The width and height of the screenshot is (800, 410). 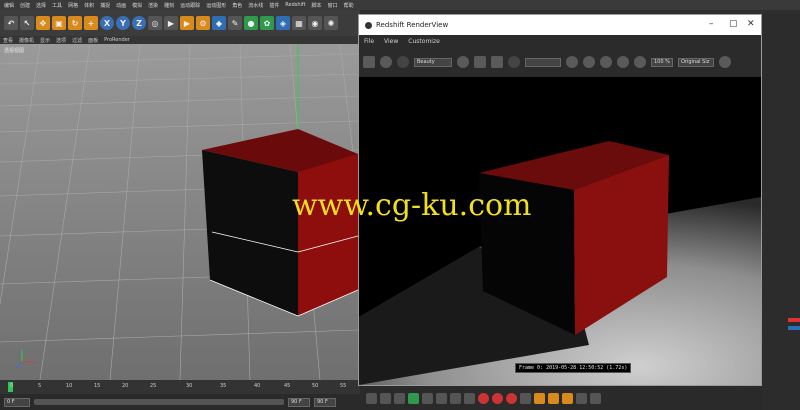 What do you see at coordinates (455, 398) in the screenshot?
I see `go-end-icon` at bounding box center [455, 398].